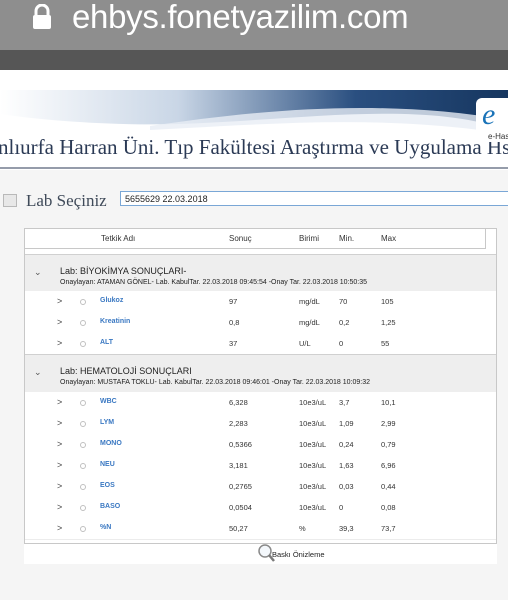 Image resolution: width=508 pixels, height=600 pixels. What do you see at coordinates (111, 443) in the screenshot?
I see `test-name: MONO` at bounding box center [111, 443].